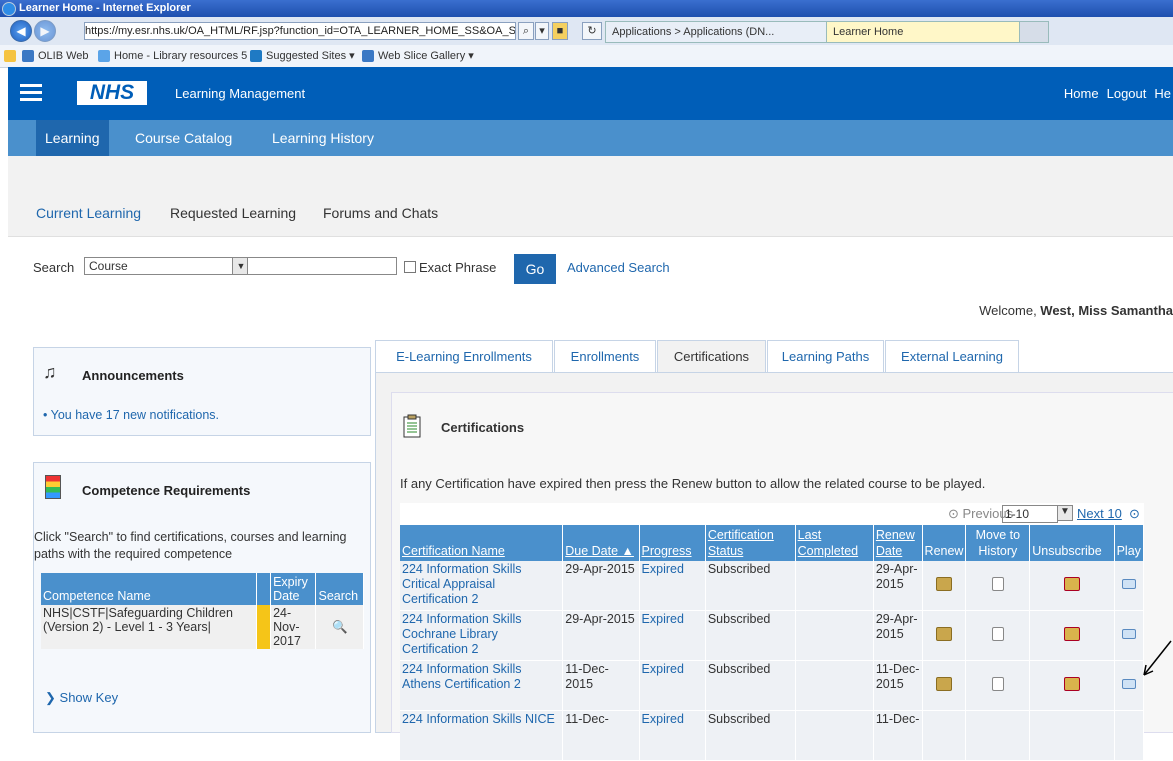  What do you see at coordinates (1157, 658) in the screenshot?
I see `annotation-arrow-icon` at bounding box center [1157, 658].